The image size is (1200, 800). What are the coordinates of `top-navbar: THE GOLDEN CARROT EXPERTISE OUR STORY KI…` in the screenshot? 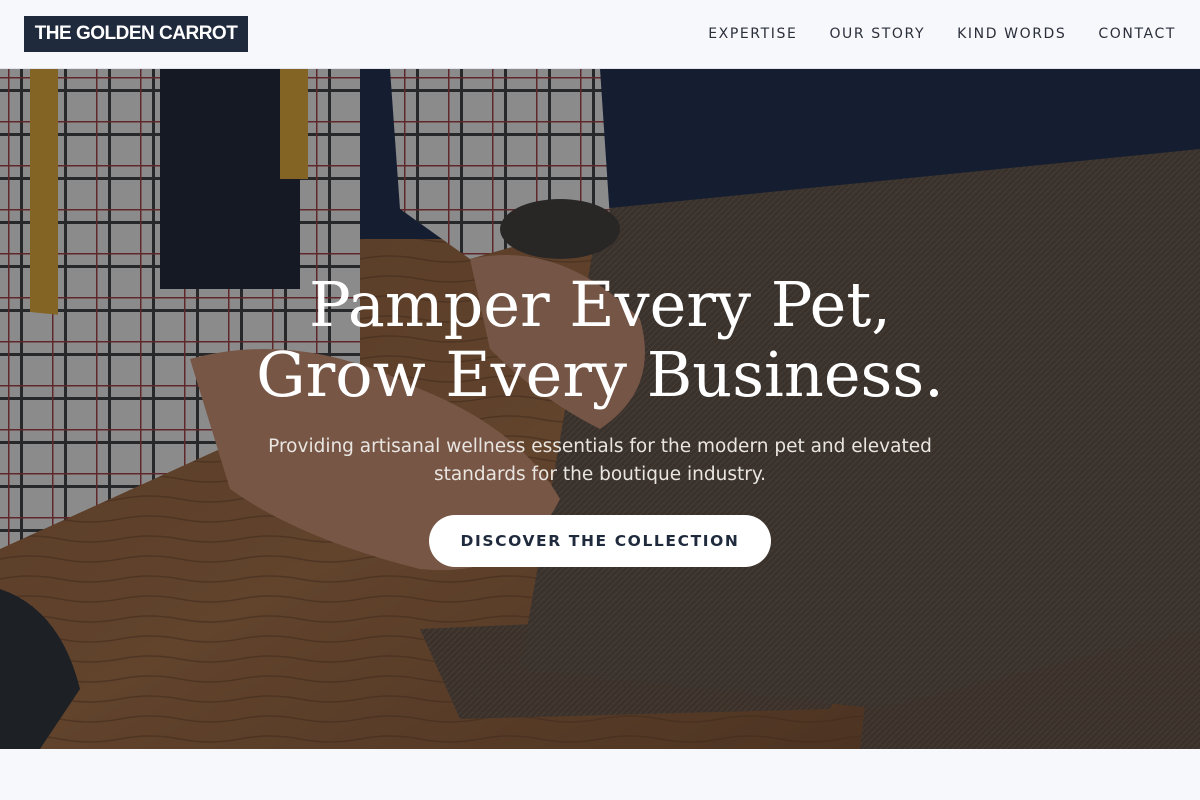 It's located at (600, 34).